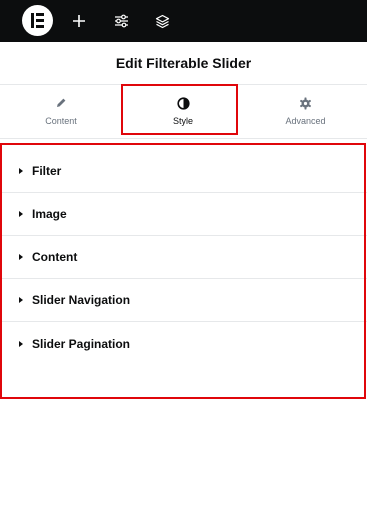  I want to click on tab-advanced: Advanced, so click(305, 112).